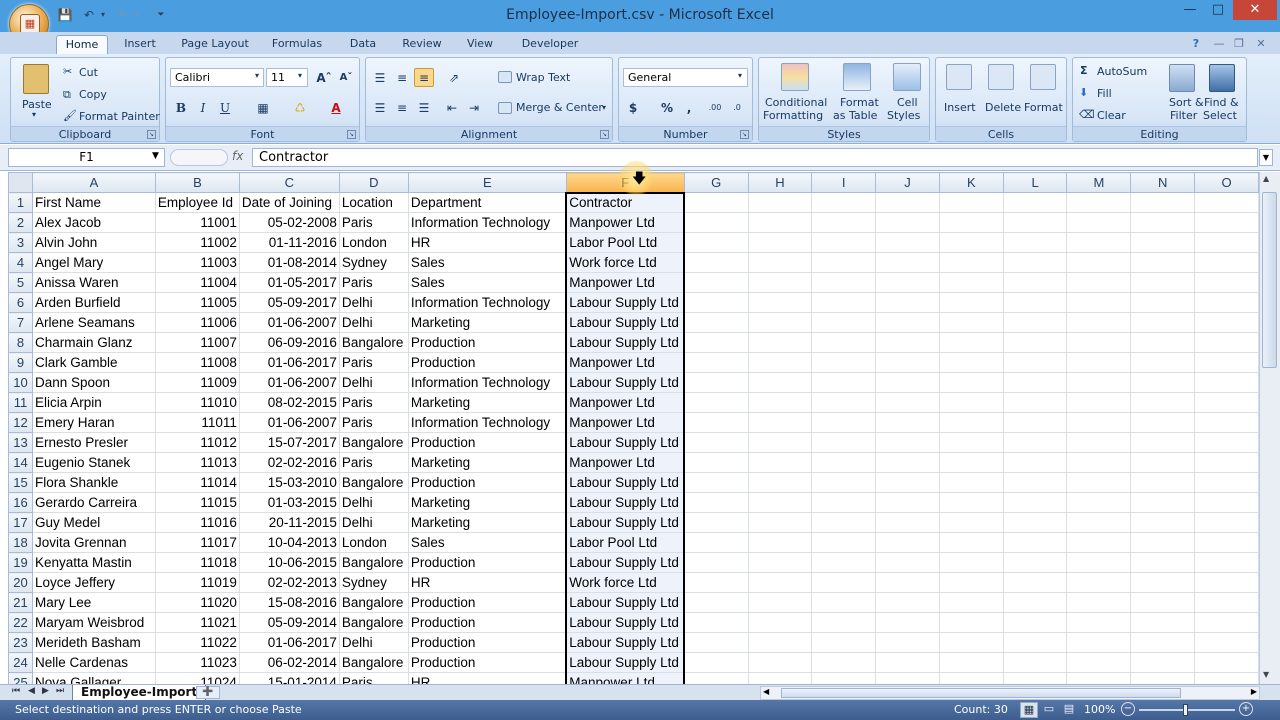  I want to click on row-header: 14, so click(20, 462).